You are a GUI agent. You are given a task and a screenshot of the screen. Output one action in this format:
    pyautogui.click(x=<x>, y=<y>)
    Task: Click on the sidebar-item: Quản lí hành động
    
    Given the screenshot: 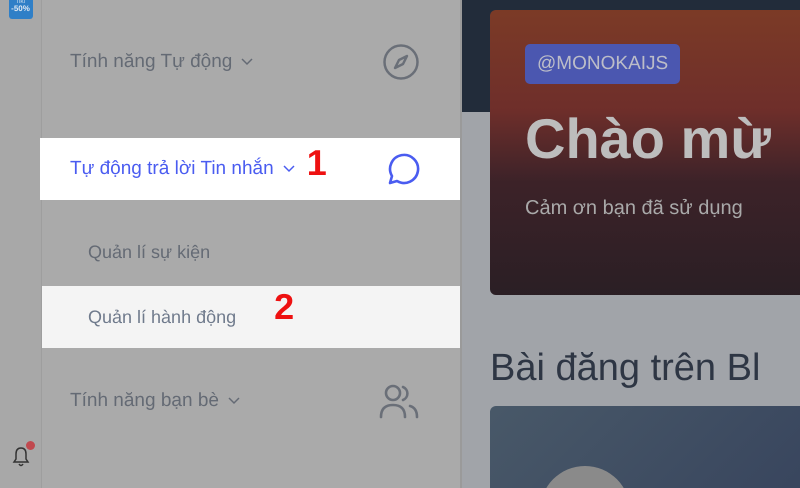 What is the action you would take?
    pyautogui.click(x=162, y=317)
    